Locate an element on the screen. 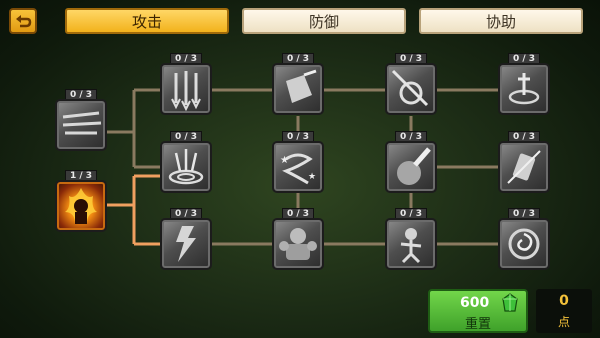 The height and width of the screenshot is (338, 600). reset-label: 重置 is located at coordinates (477, 324).